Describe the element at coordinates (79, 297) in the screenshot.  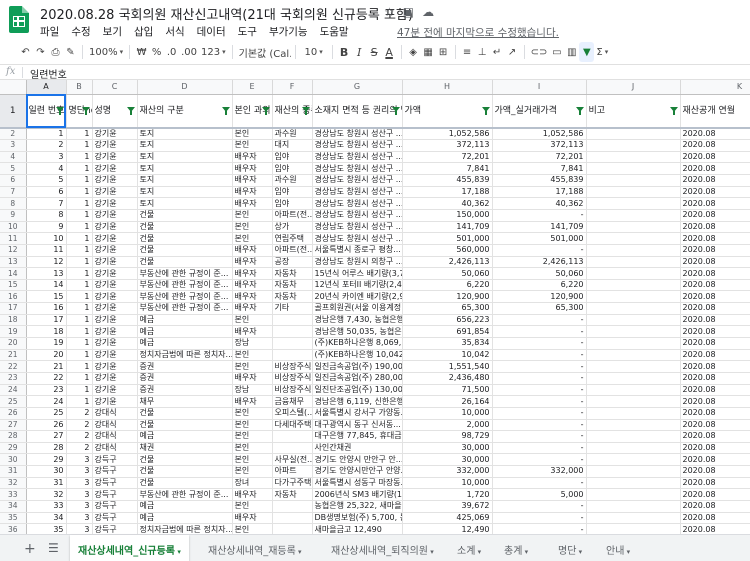
I see `table-cell: 1` at that location.